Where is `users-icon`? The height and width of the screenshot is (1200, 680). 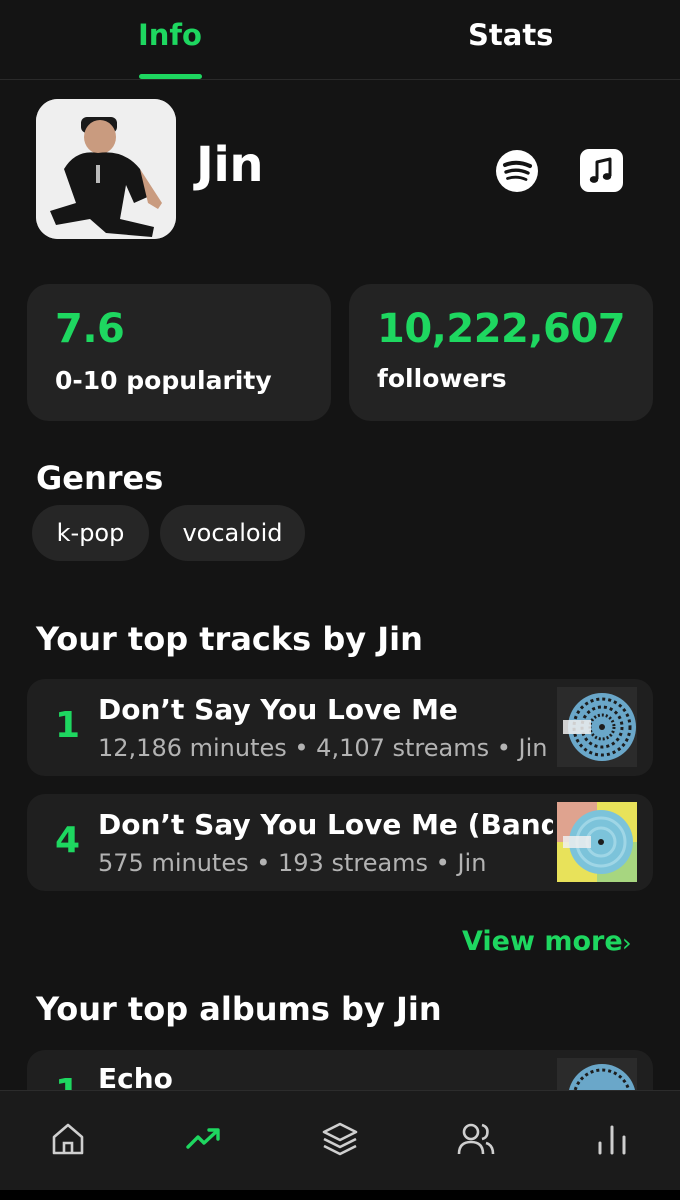
users-icon is located at coordinates (476, 1139).